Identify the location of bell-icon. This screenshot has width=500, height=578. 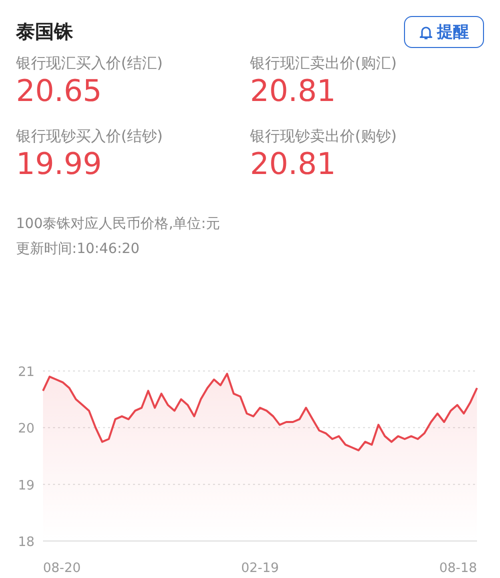
(426, 32).